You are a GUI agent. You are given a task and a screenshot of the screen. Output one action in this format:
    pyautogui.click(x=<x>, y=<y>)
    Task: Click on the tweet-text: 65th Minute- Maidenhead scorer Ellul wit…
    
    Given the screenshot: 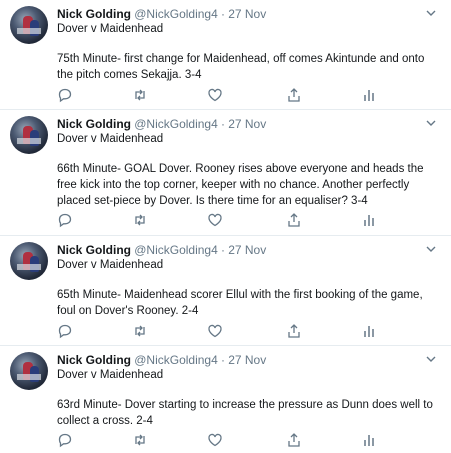 What is the action you would take?
    pyautogui.click(x=240, y=303)
    